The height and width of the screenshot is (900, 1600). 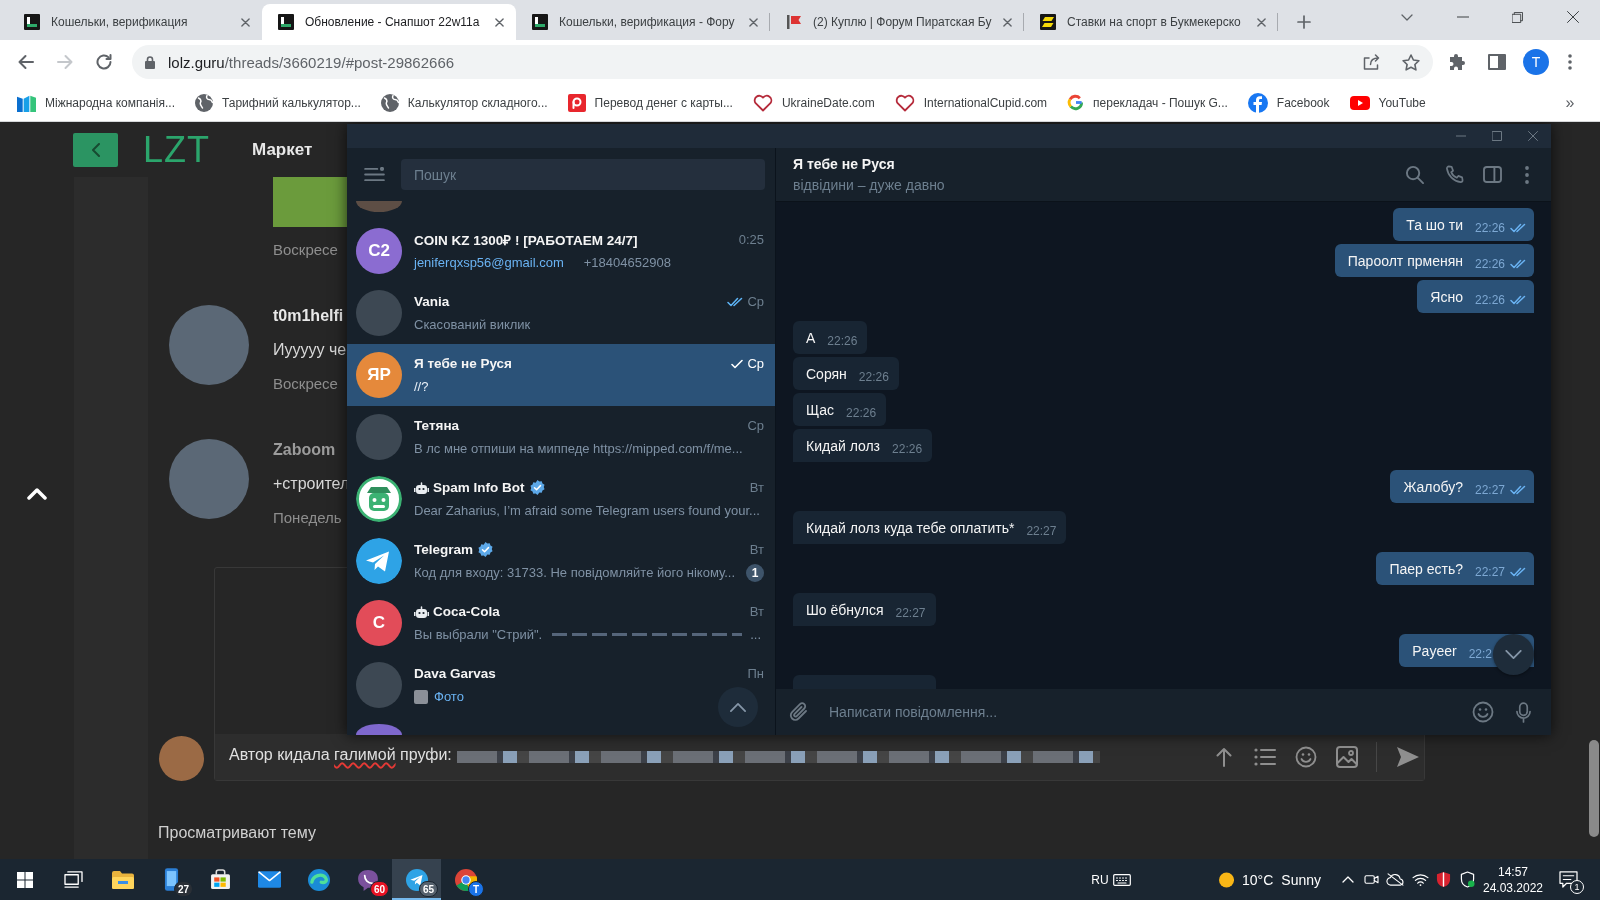 I want to click on message-preview: Вы выбрали "Стрий"., so click(x=478, y=634).